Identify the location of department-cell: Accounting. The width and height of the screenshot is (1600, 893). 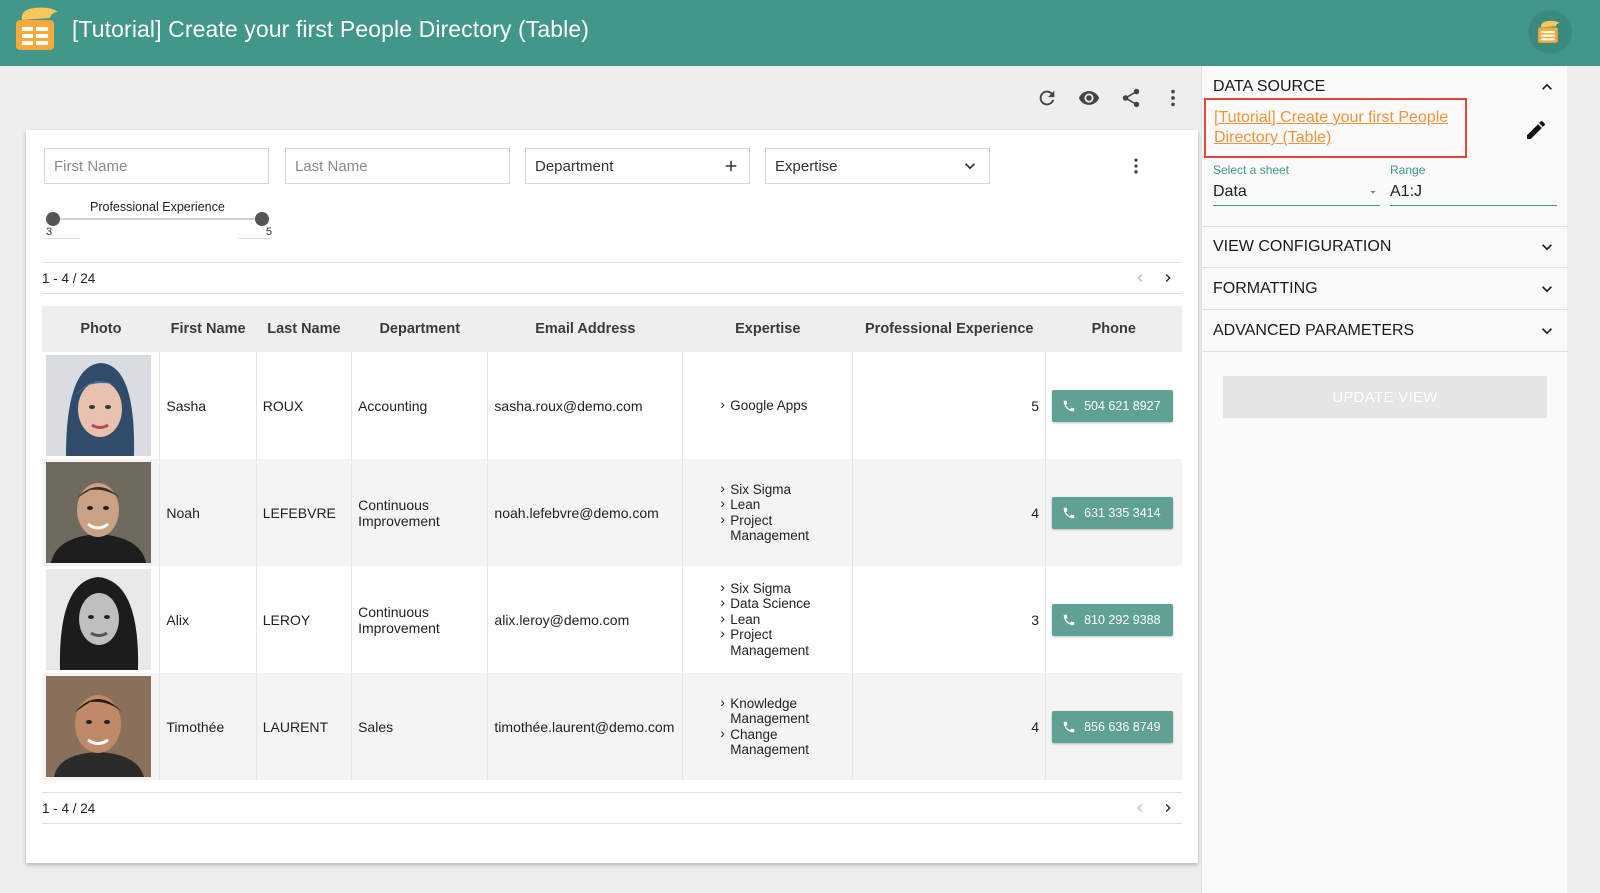
(420, 405).